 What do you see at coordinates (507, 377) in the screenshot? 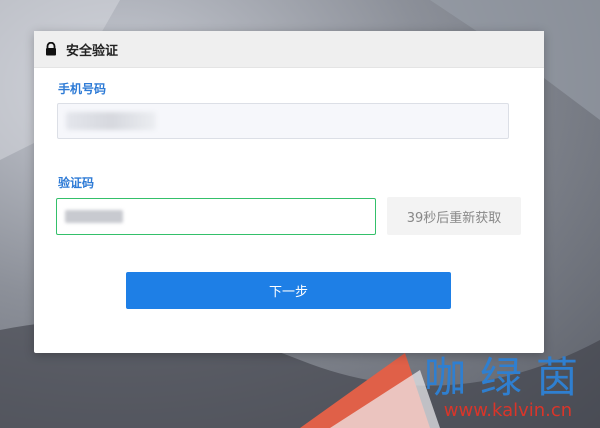
I see `watermark-text: 咖绿茵` at bounding box center [507, 377].